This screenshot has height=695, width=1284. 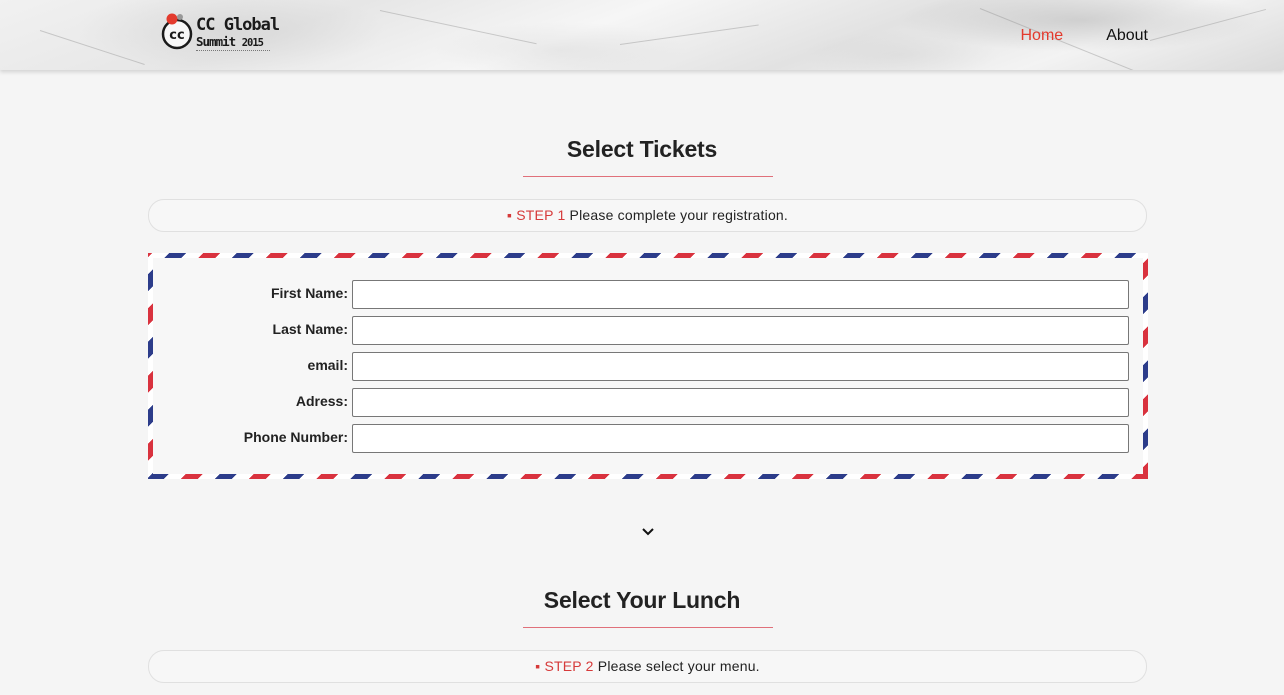 What do you see at coordinates (1127, 36) in the screenshot?
I see `nav-about-link: About` at bounding box center [1127, 36].